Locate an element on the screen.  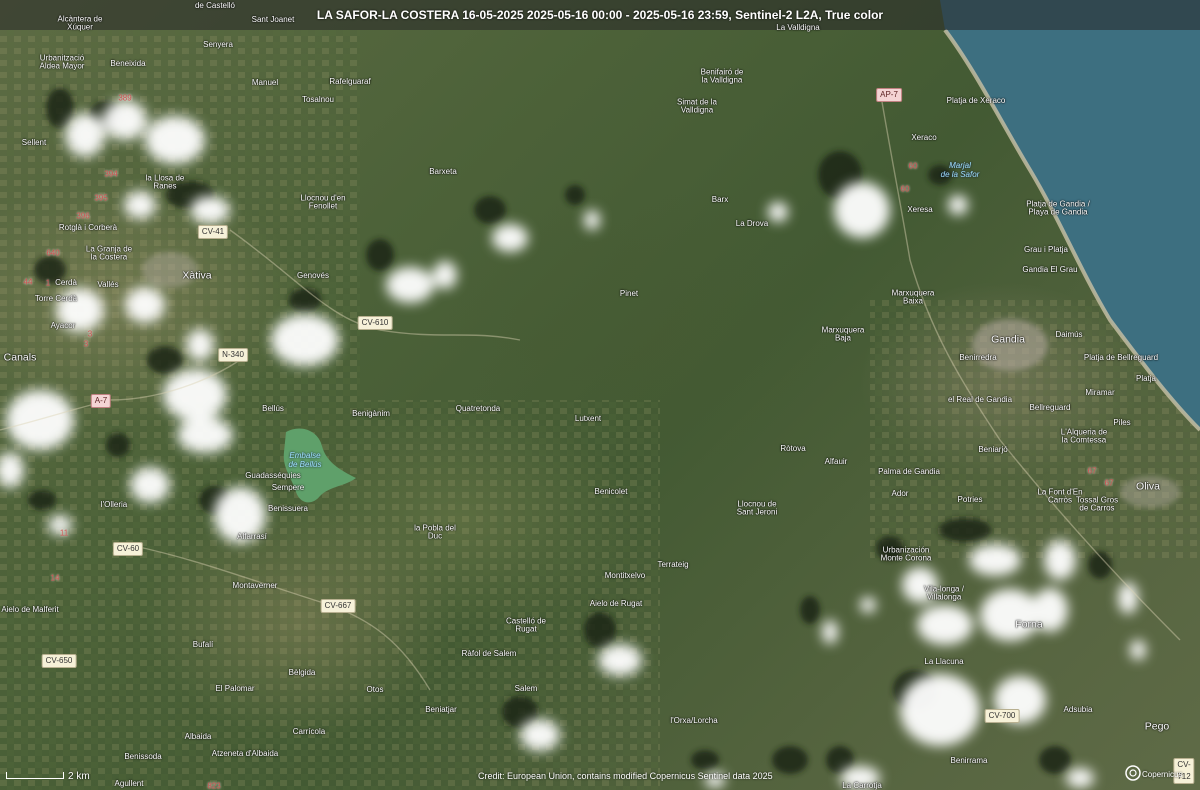
place-label: Rotglà i Corberà is located at coordinates (88, 227).